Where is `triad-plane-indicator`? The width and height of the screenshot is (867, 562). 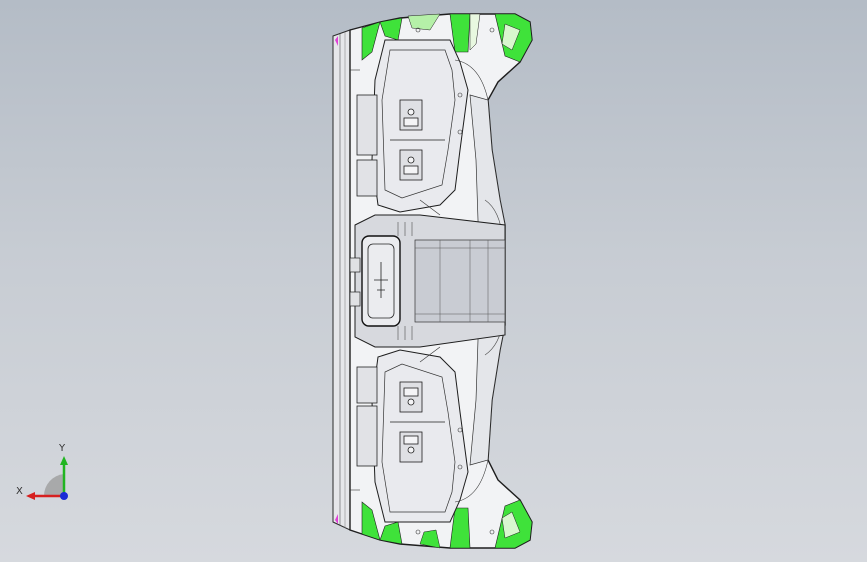
triad-plane-indicator is located at coordinates (53, 485).